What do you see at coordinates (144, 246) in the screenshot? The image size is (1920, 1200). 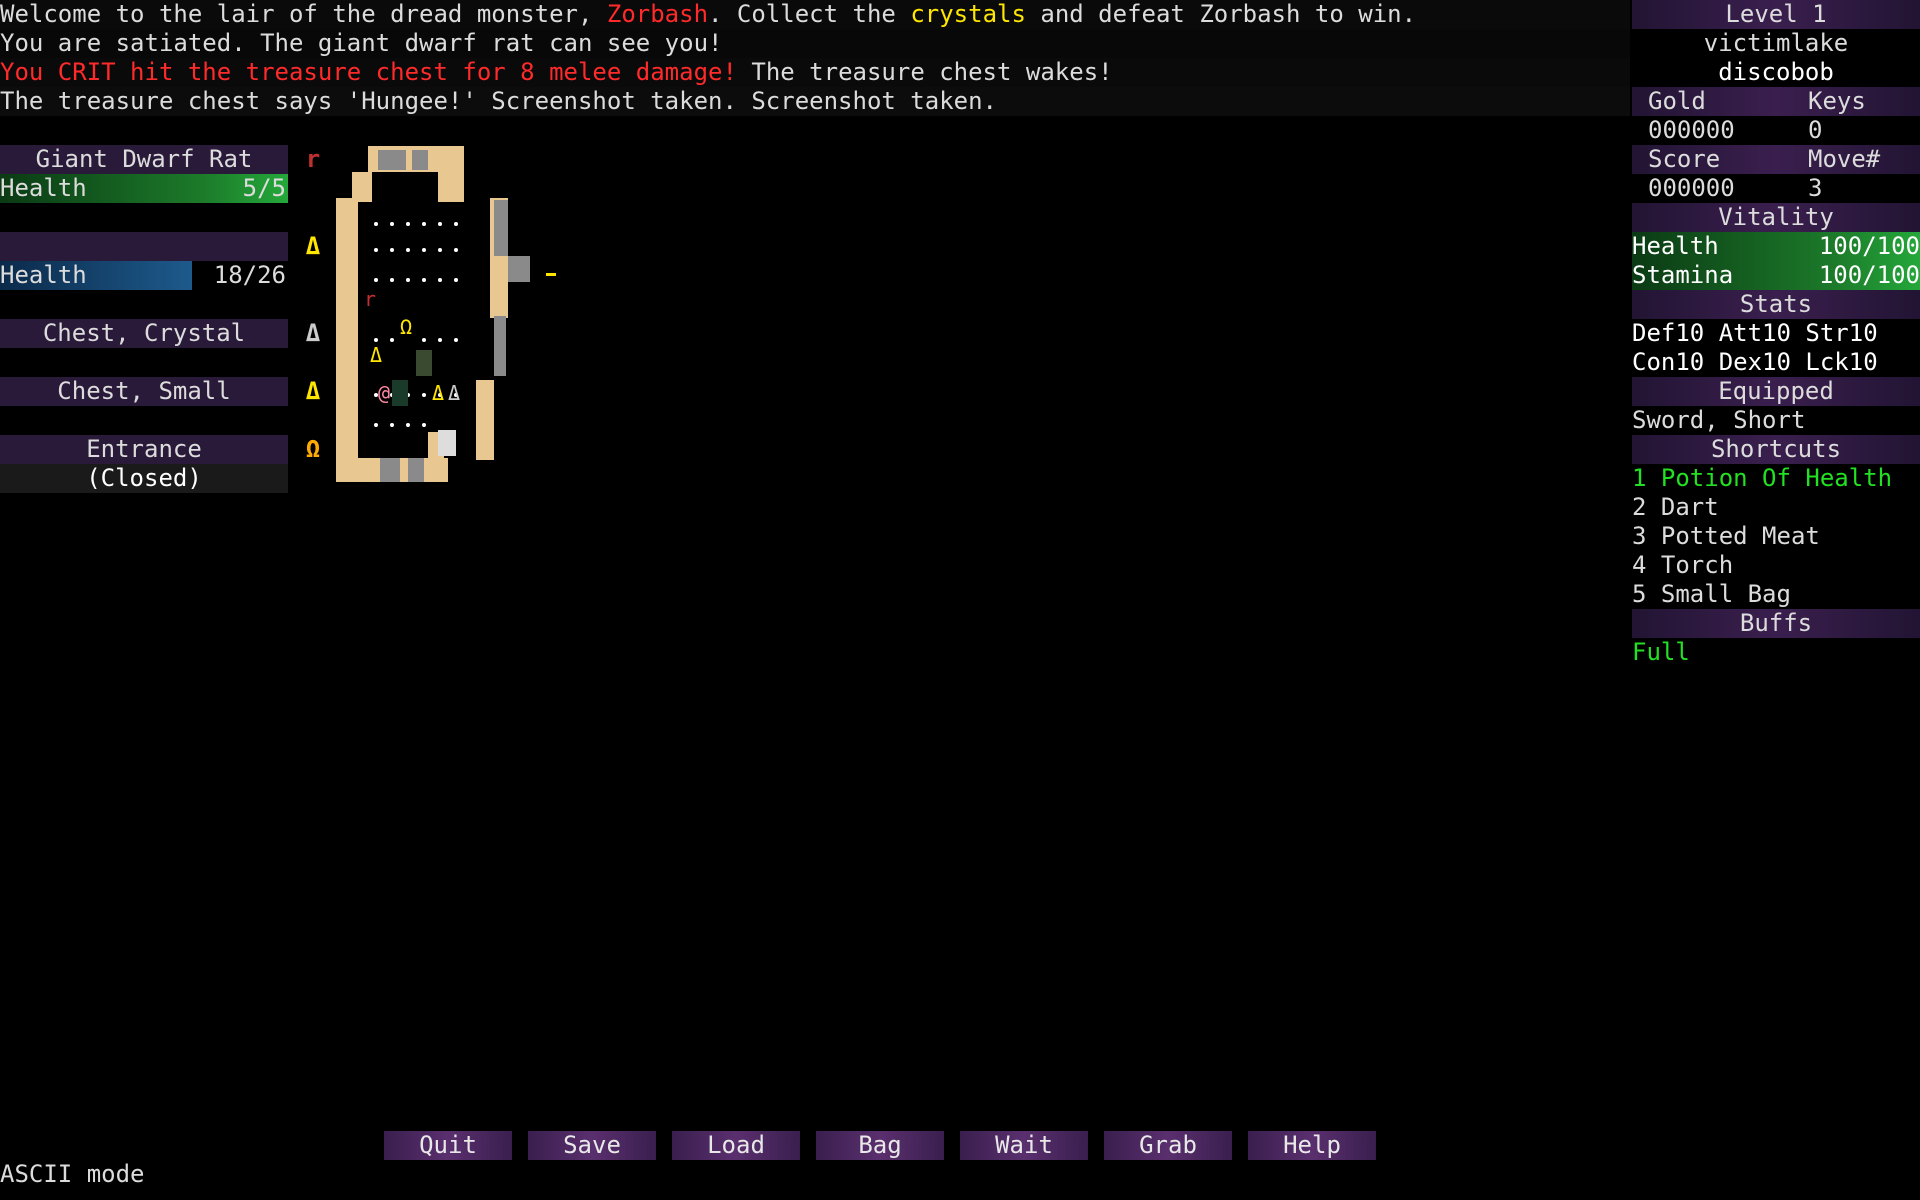 I see `spacer-bar` at bounding box center [144, 246].